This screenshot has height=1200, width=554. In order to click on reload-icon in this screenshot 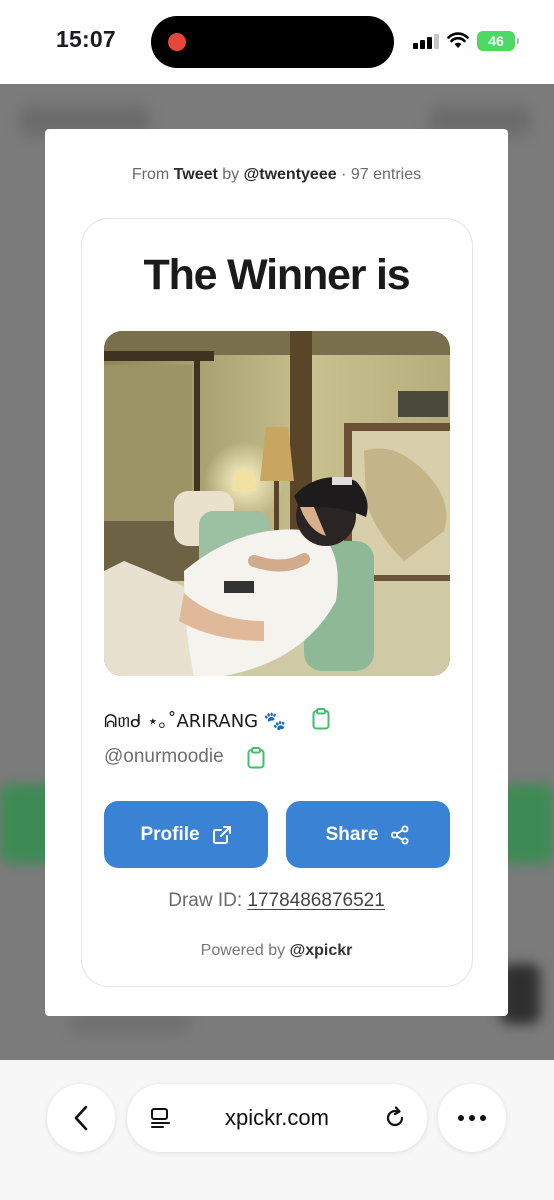, I will do `click(395, 1118)`.